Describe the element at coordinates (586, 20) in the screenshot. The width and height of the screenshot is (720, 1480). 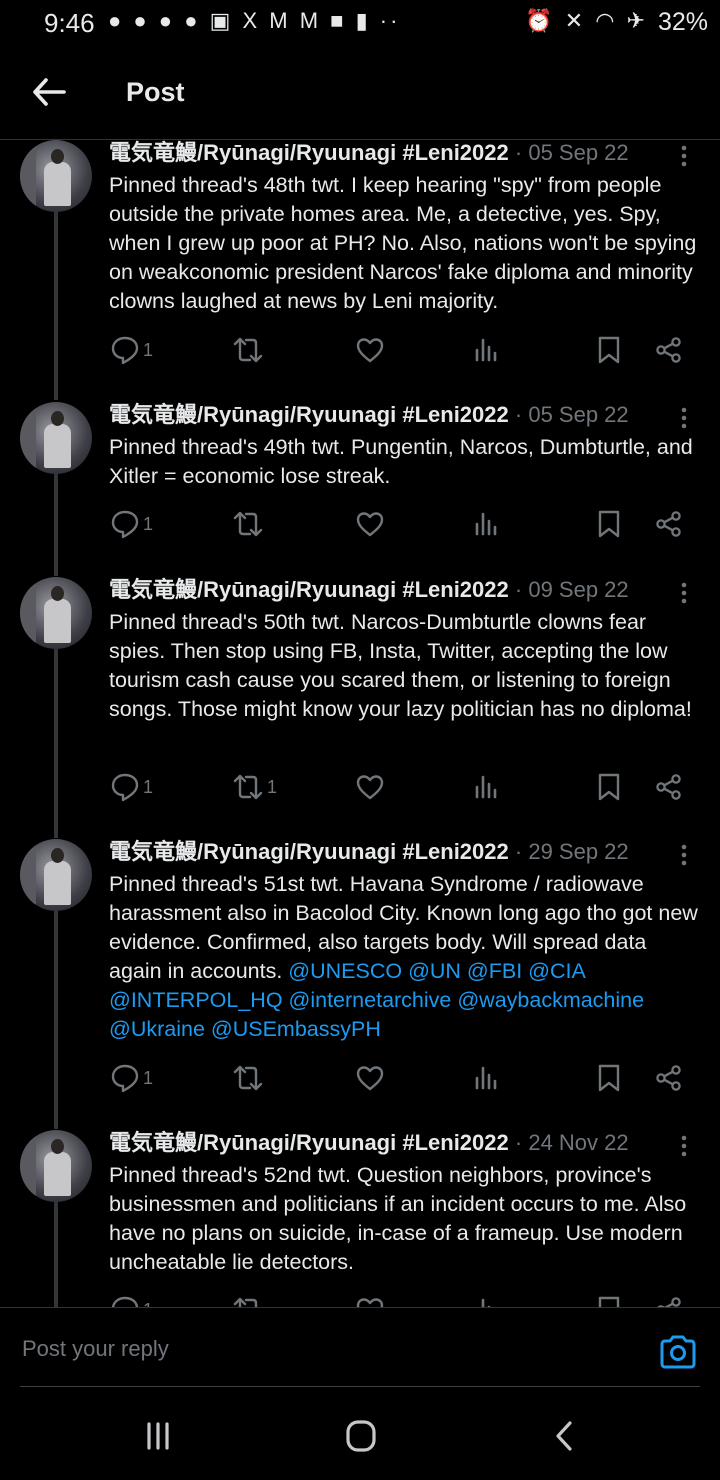
I see `system-status-icons: ⏰ ✕ ◠ ✈` at that location.